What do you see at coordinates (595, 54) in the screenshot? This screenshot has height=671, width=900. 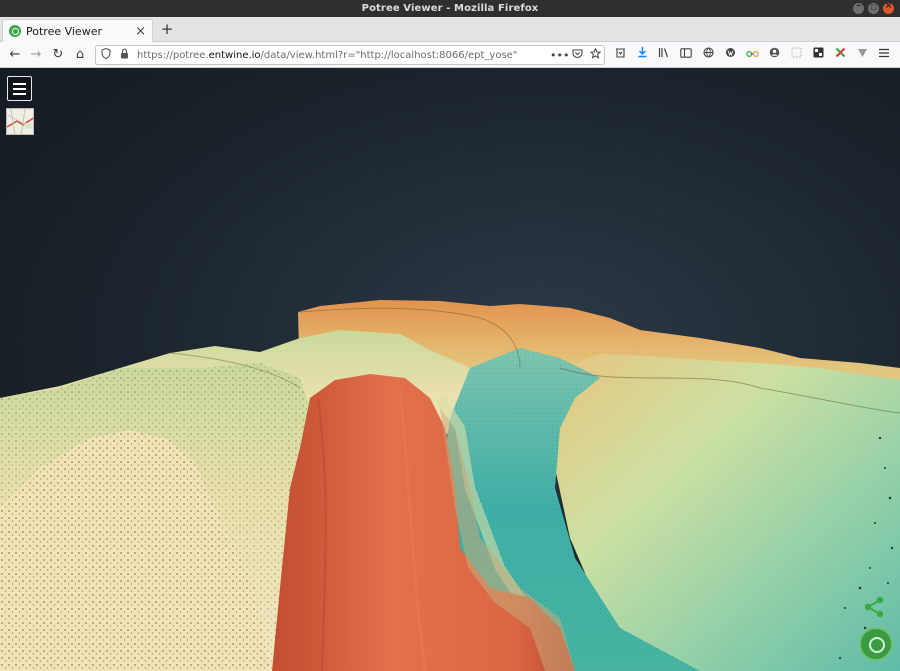 I see `star-icon` at bounding box center [595, 54].